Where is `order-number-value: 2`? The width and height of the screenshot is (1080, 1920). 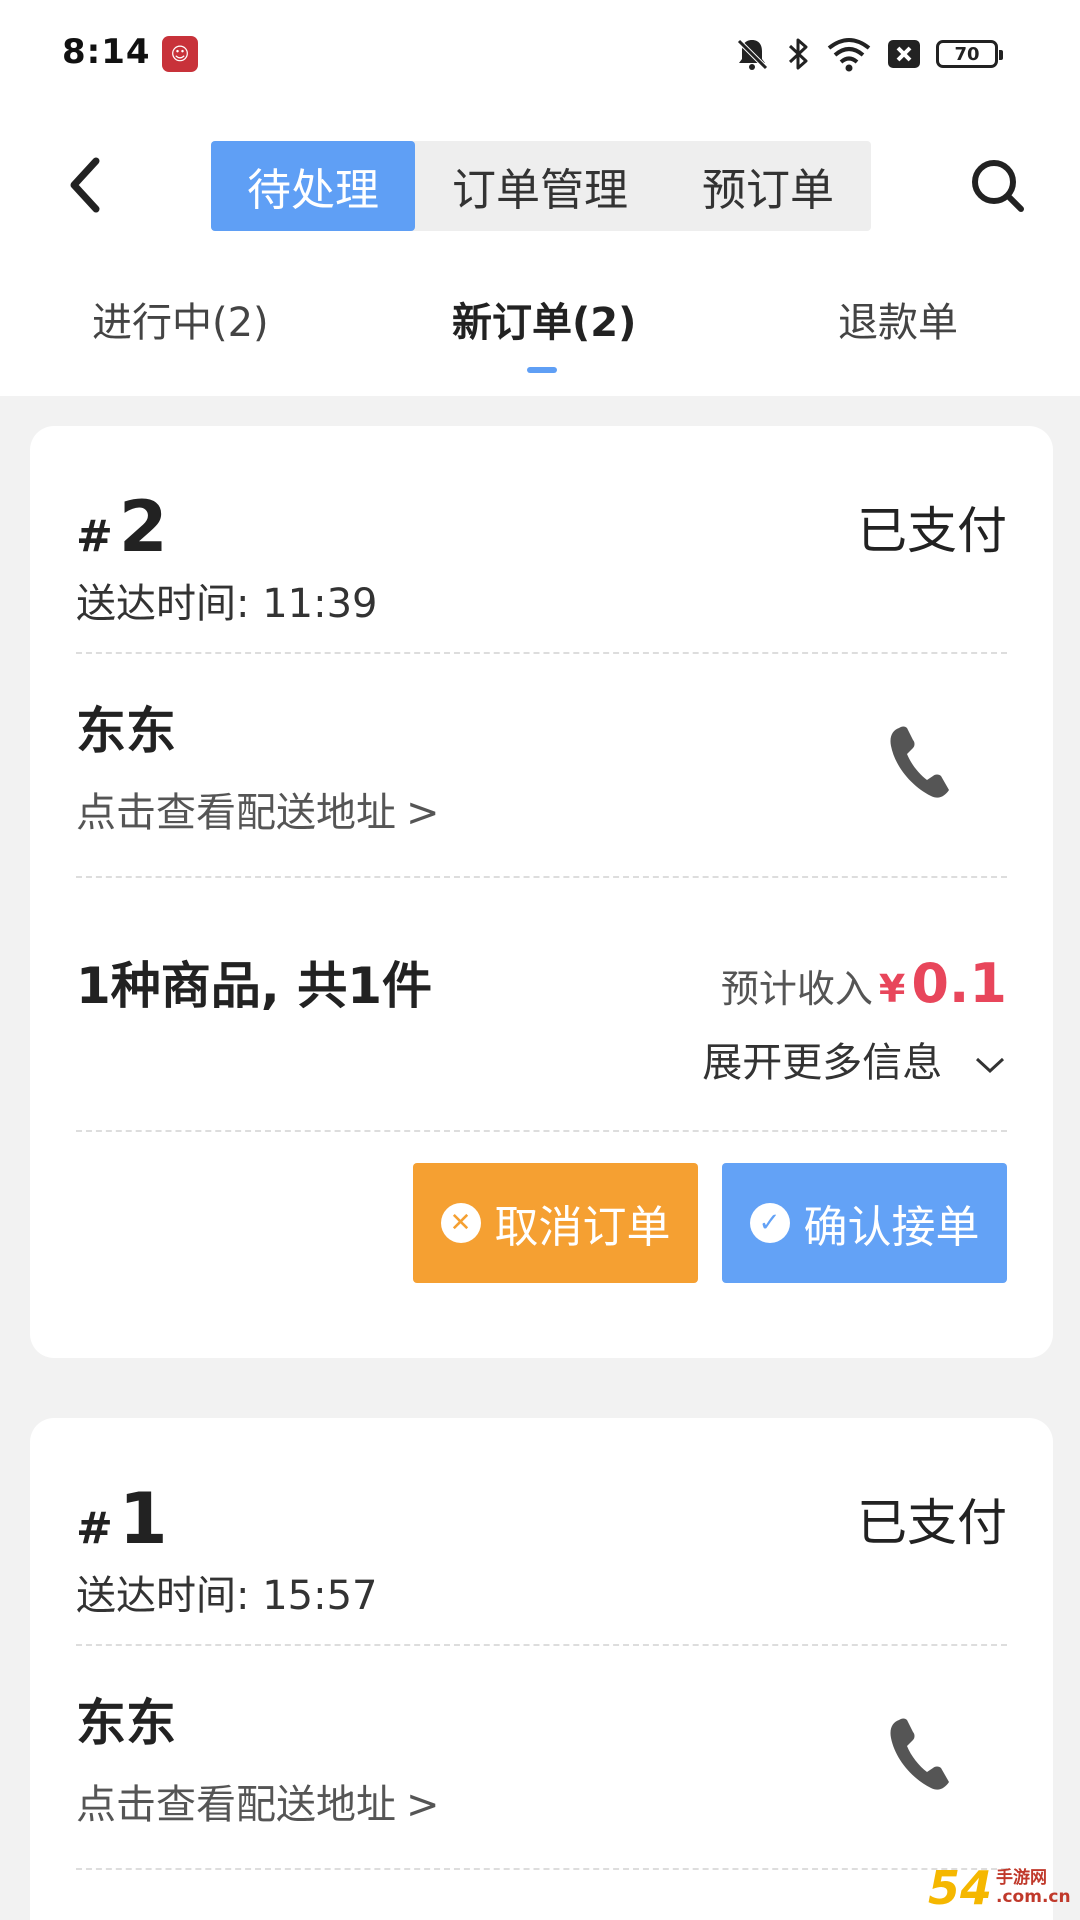
order-number-value: 2 is located at coordinates (143, 527).